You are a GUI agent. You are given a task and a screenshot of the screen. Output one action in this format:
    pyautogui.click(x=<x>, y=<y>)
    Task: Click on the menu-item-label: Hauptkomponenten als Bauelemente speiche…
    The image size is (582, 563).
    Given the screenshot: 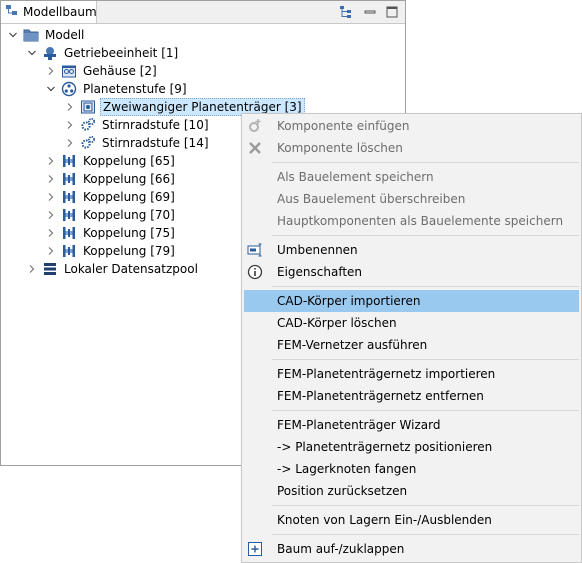 What is the action you would take?
    pyautogui.click(x=420, y=221)
    